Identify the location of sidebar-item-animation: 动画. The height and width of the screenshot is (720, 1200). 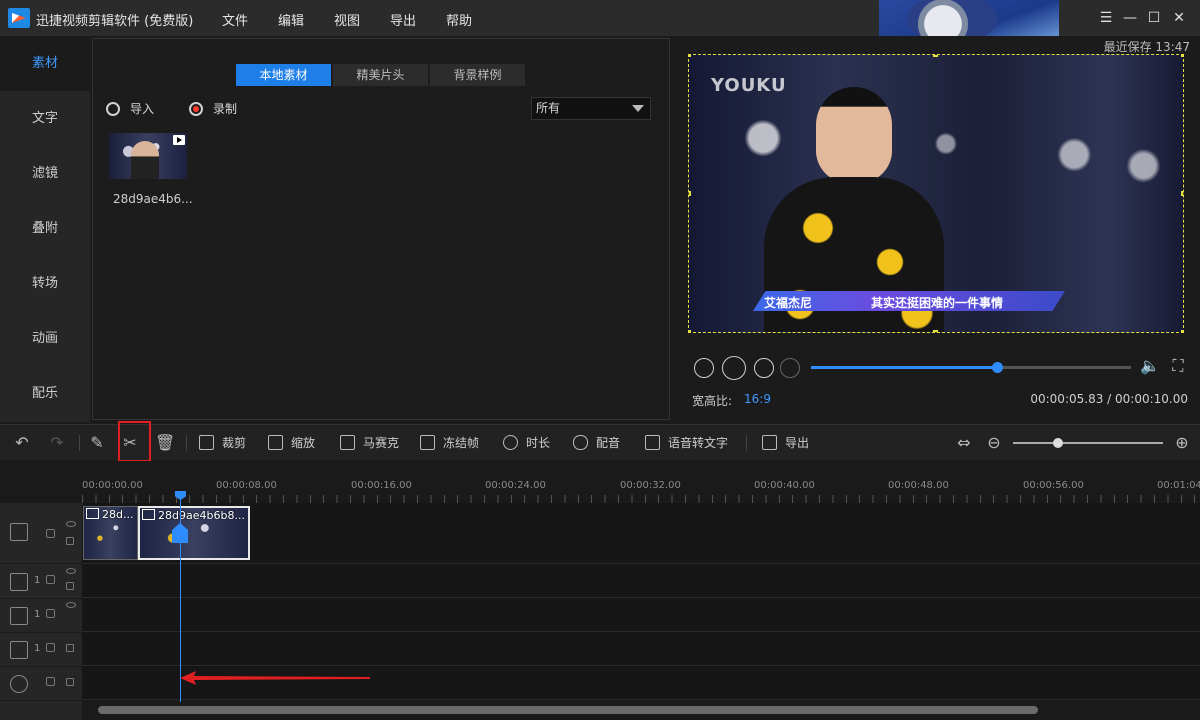
(45, 338).